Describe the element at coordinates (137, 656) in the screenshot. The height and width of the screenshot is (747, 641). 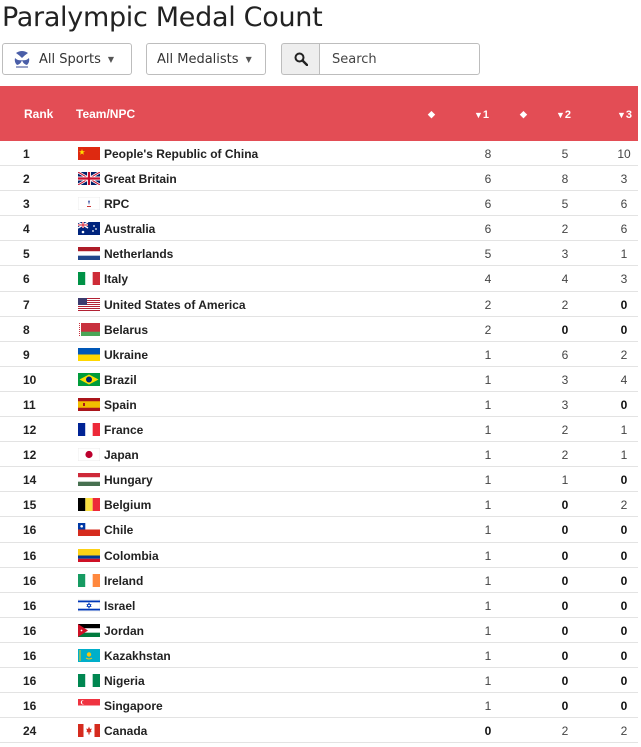
I see `team-name-cell: Kazakhstan` at that location.